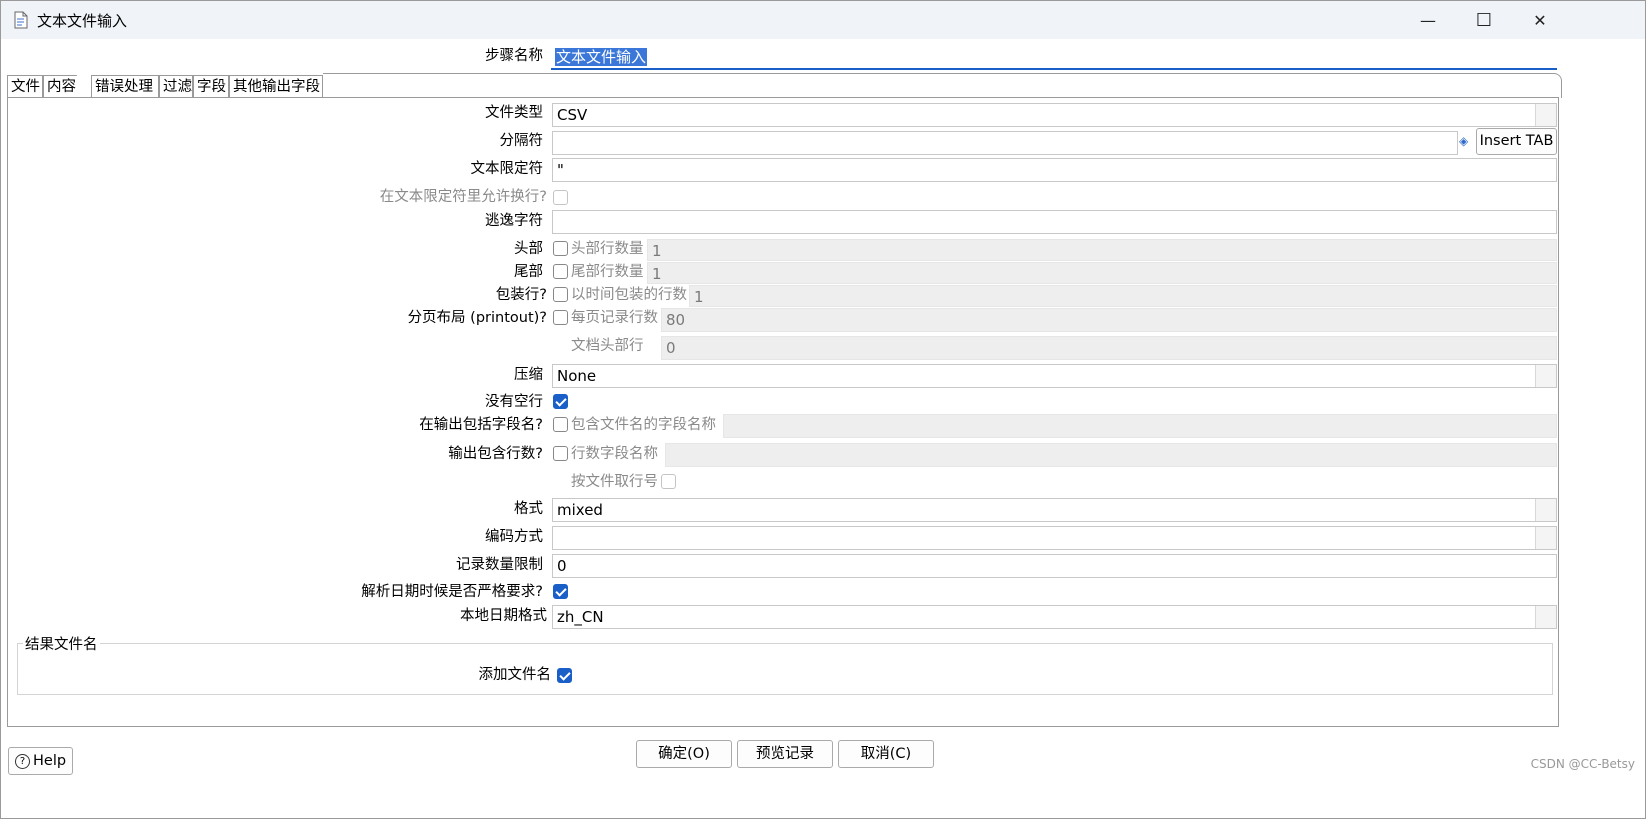 The width and height of the screenshot is (1646, 819). What do you see at coordinates (514, 537) in the screenshot?
I see `encoding-label: 编码方式` at bounding box center [514, 537].